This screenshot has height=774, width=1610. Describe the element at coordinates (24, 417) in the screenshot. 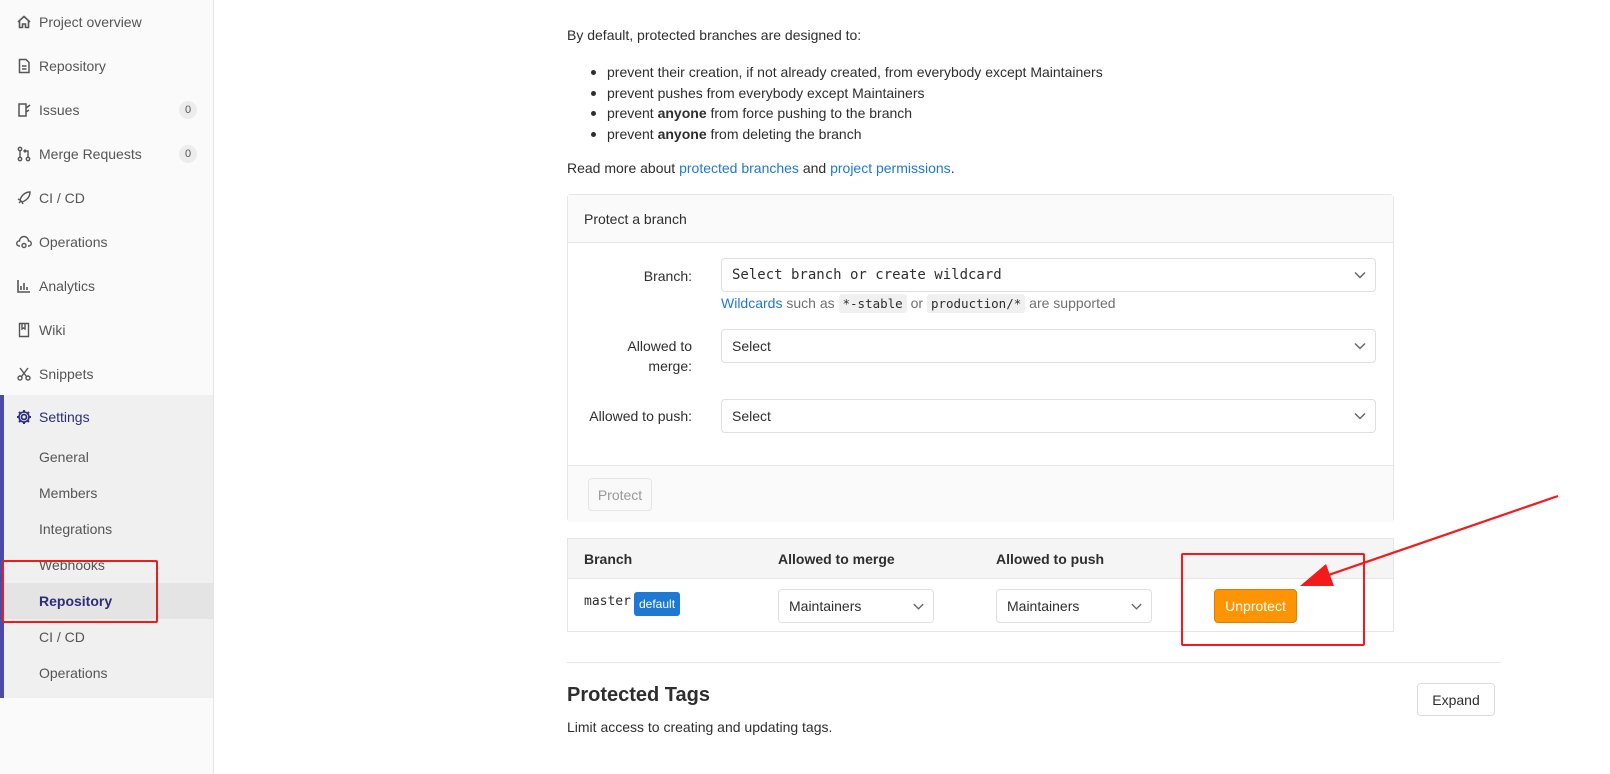

I see `gear-icon` at that location.